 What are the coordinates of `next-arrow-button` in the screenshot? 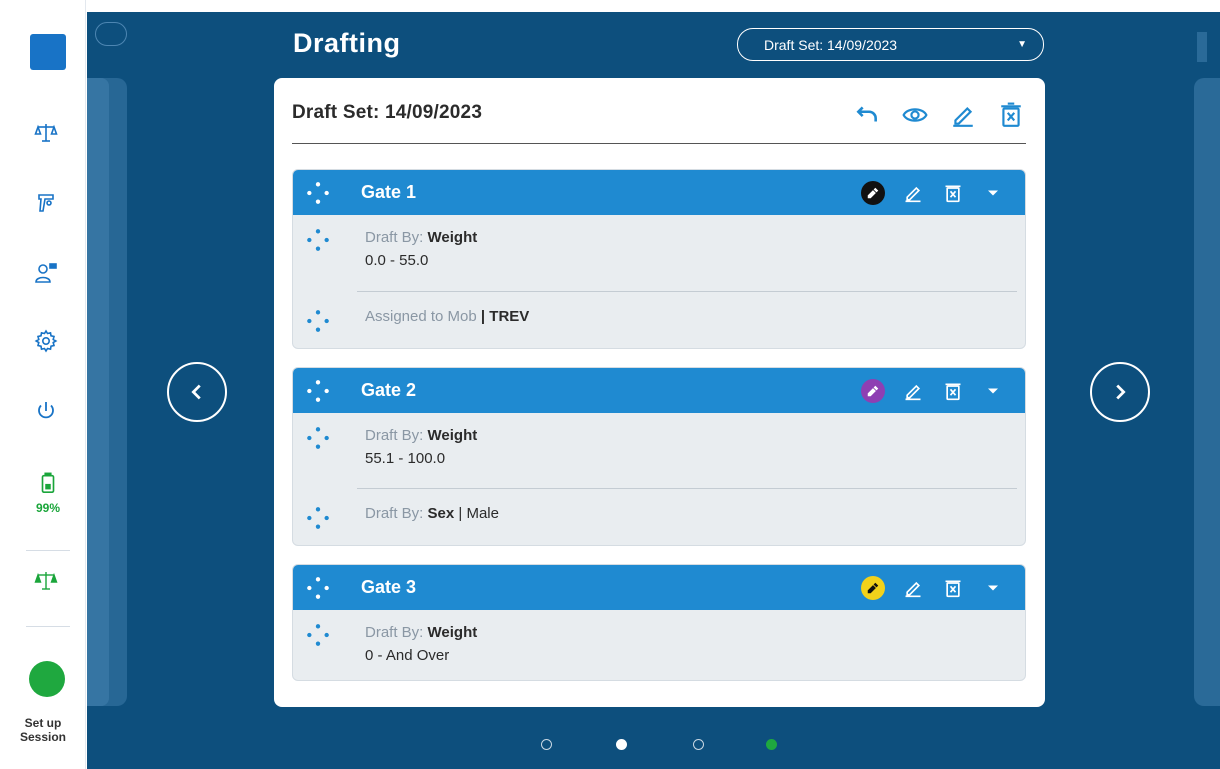 It's located at (1120, 392).